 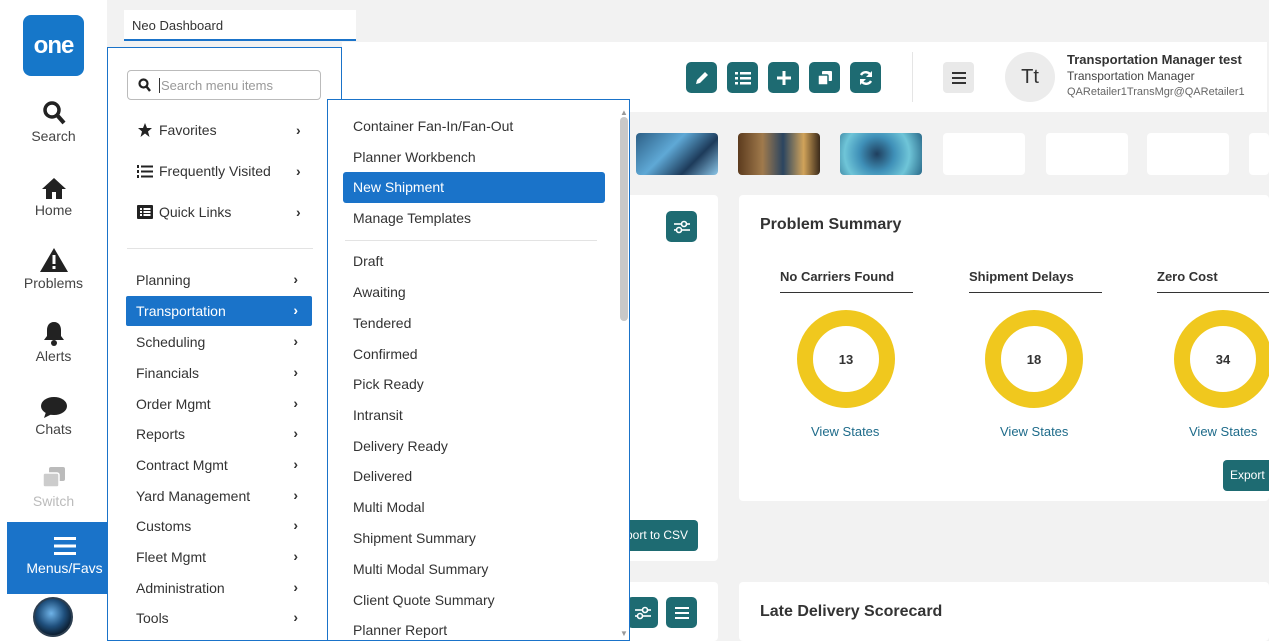 What do you see at coordinates (1246, 475) in the screenshot?
I see `export-button: Export` at bounding box center [1246, 475].